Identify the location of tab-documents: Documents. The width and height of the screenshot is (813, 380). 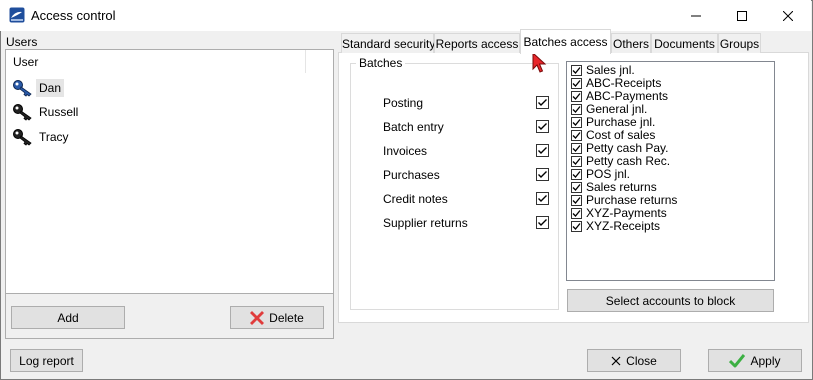
(684, 43).